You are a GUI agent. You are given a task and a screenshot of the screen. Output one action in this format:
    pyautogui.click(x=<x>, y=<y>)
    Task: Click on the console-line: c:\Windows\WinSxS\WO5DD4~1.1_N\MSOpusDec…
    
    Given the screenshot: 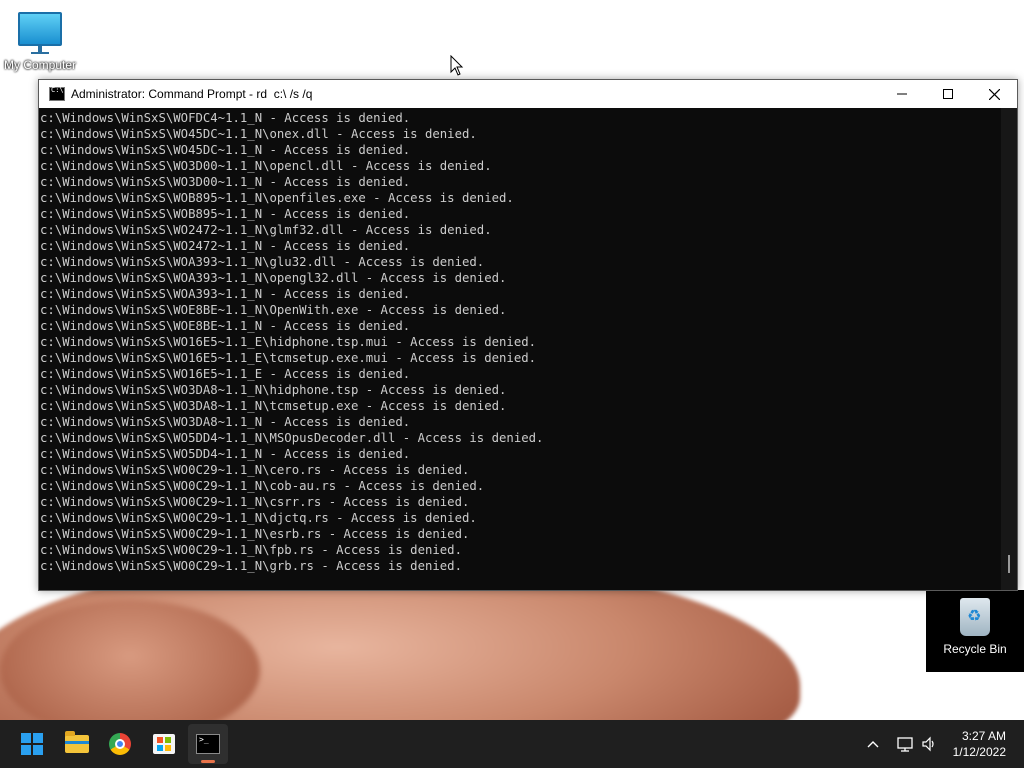 What is the action you would take?
    pyautogui.click(x=292, y=438)
    